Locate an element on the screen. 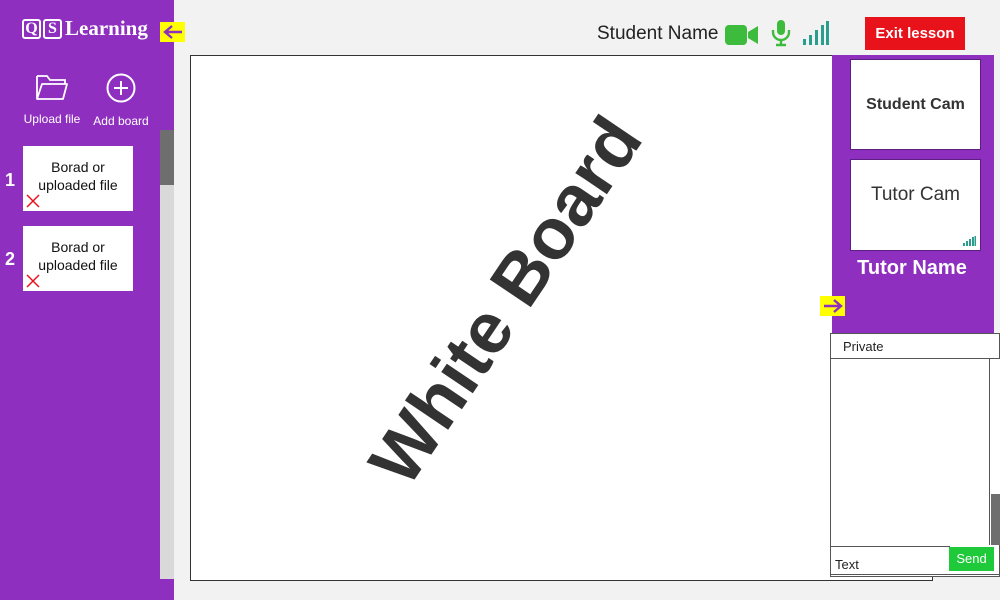  chat-messages is located at coordinates (910, 452).